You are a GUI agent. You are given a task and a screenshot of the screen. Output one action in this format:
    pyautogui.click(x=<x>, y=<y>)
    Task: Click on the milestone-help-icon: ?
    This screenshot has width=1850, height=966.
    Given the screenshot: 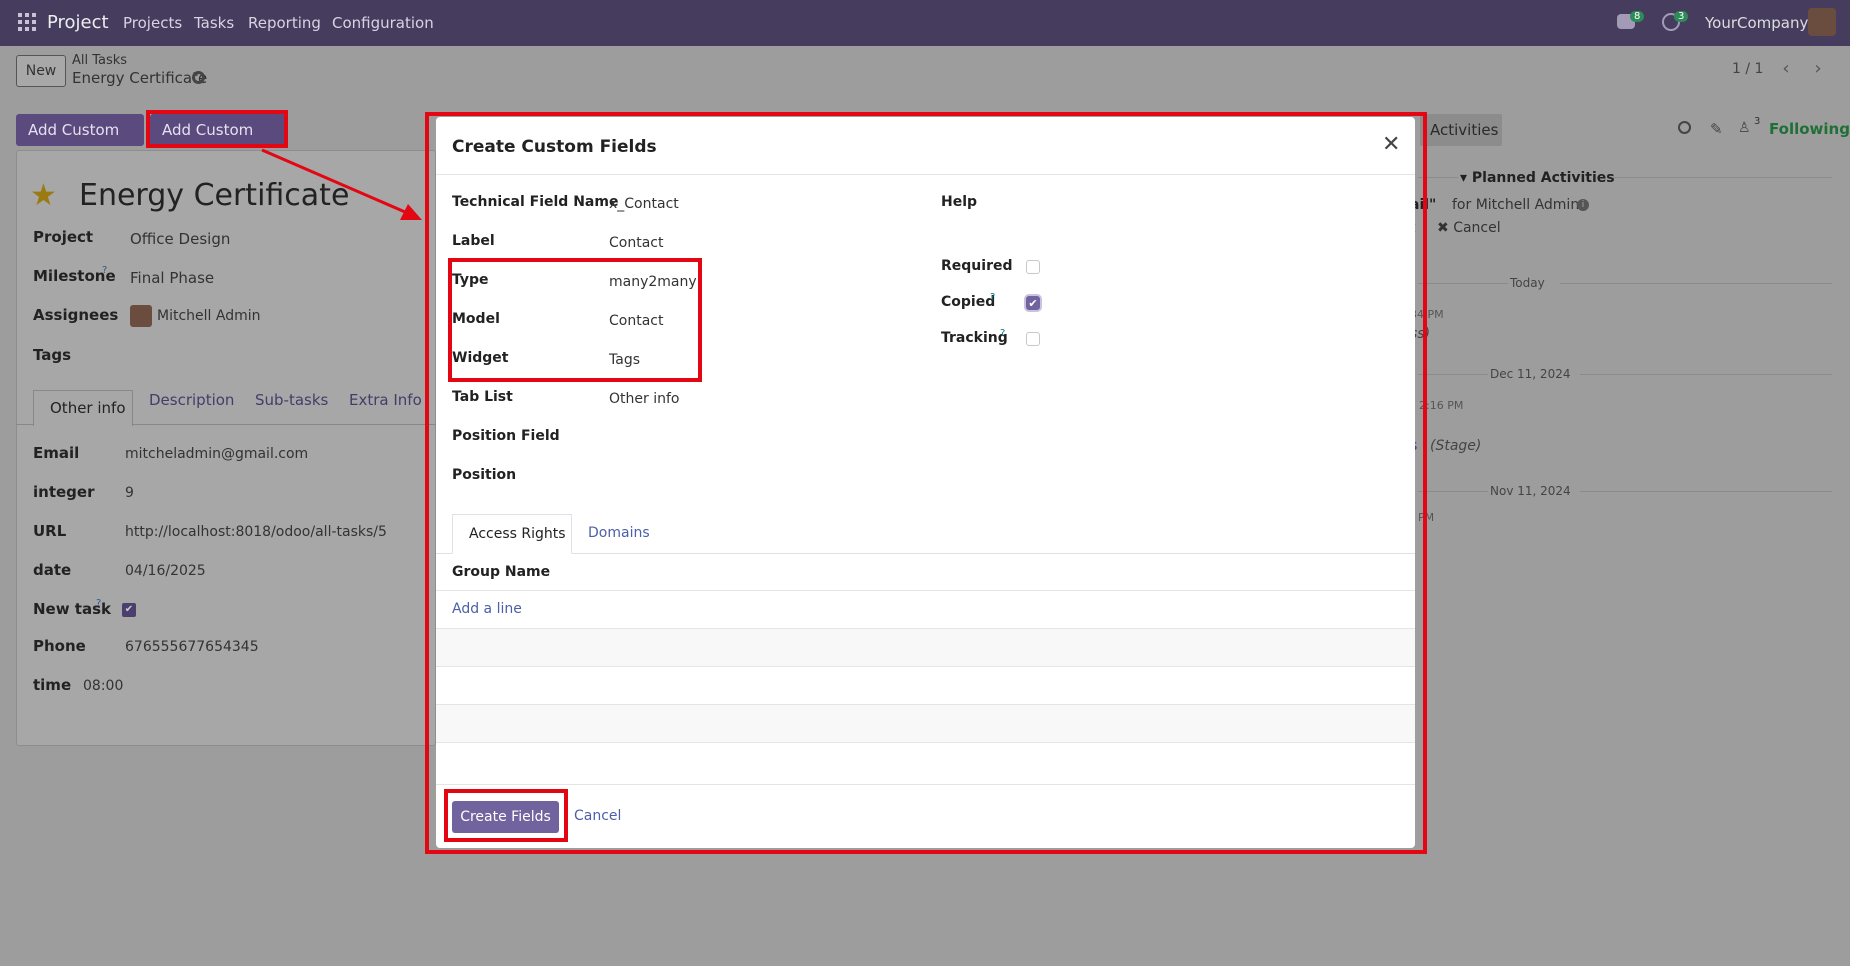 What is the action you would take?
    pyautogui.click(x=105, y=270)
    